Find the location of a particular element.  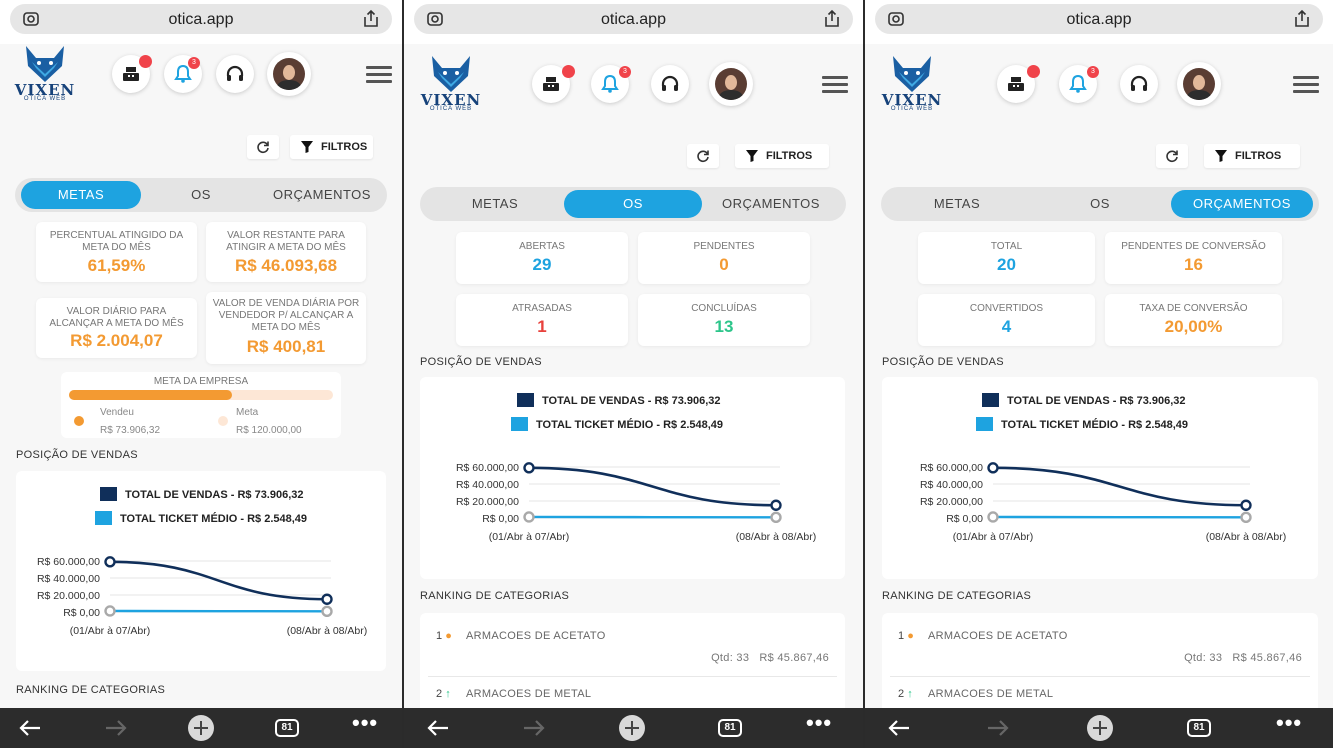

y-tick-label: R$ 0,00 is located at coordinates (81, 613).